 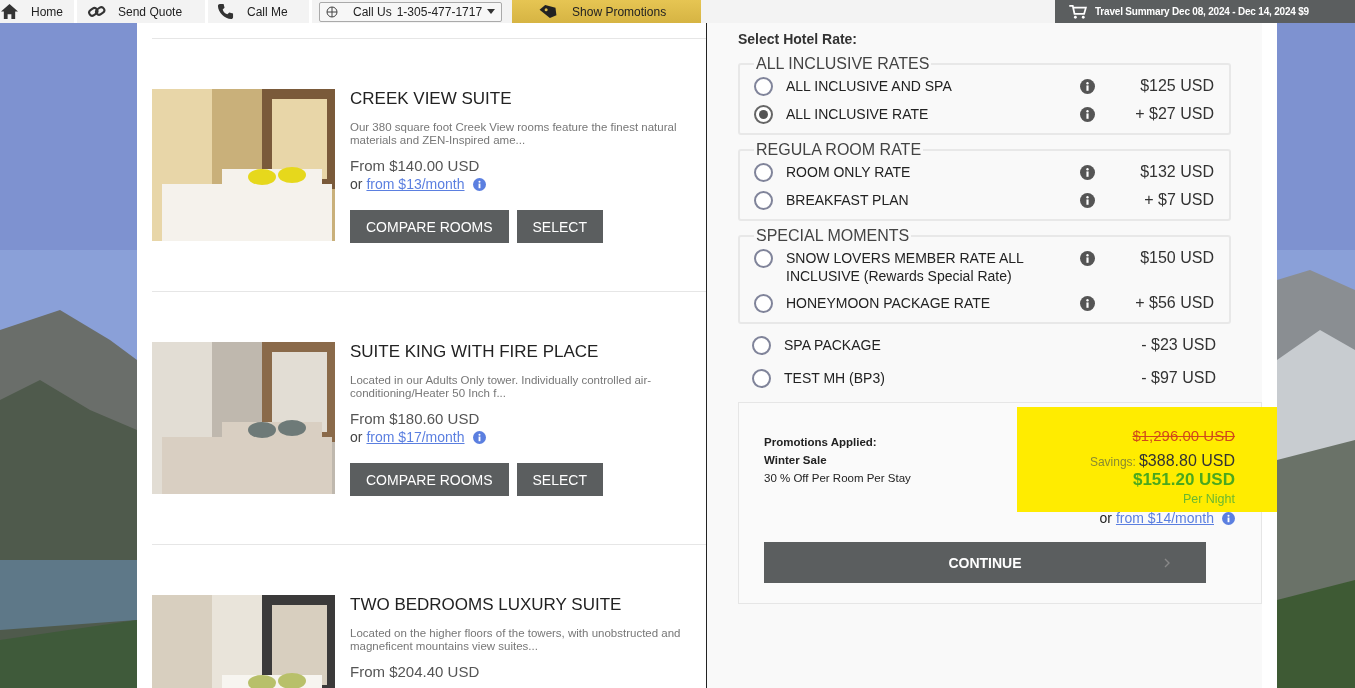 What do you see at coordinates (415, 671) in the screenshot?
I see `room-price: From $204.40 USD` at bounding box center [415, 671].